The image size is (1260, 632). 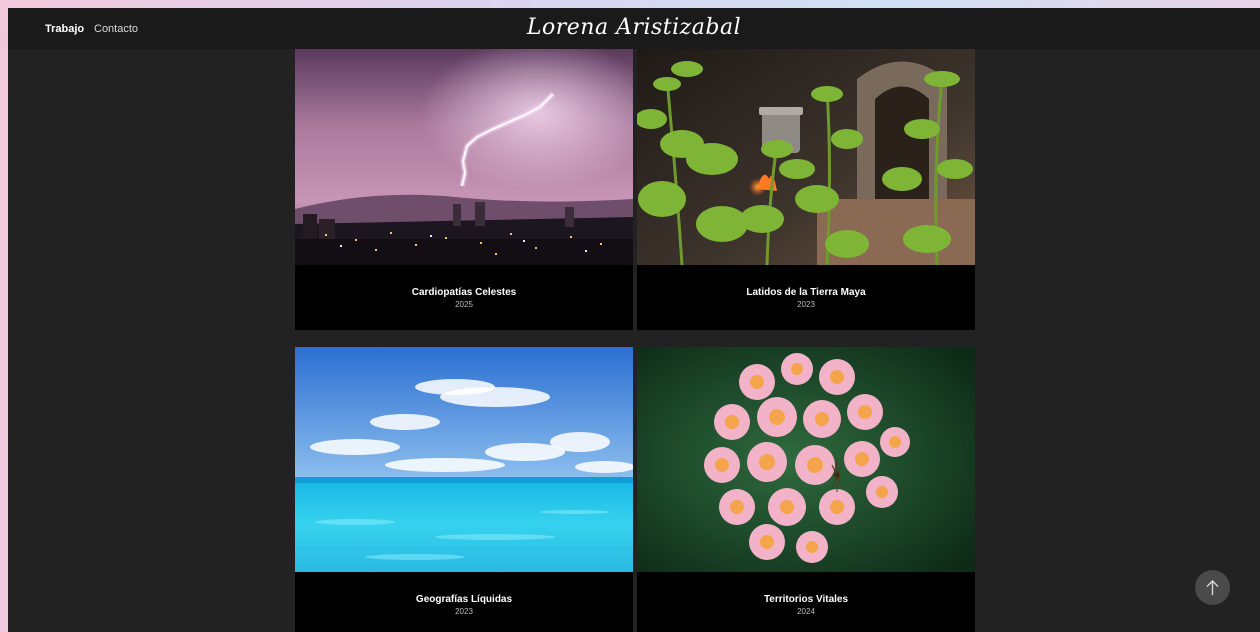 I want to click on card-title: Latidos de la Tierra Maya, so click(x=806, y=292).